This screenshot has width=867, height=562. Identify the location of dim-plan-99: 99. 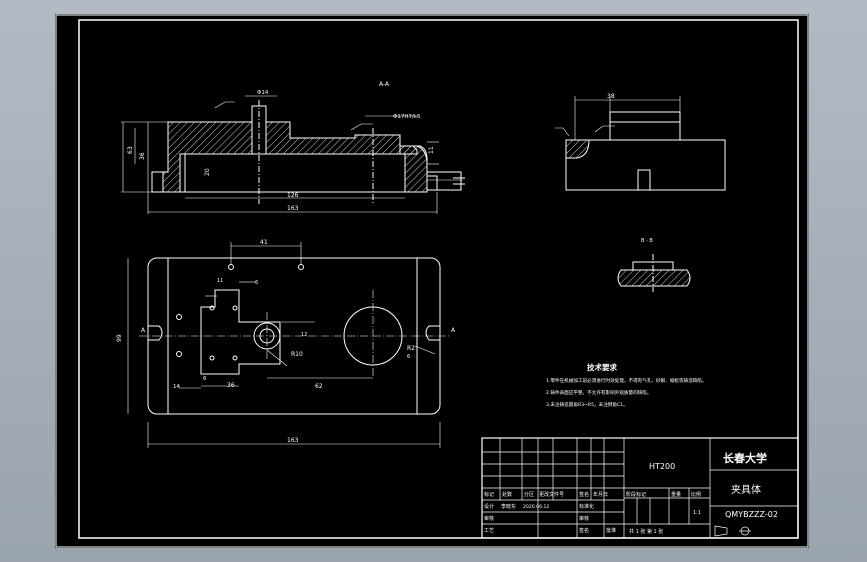
(119, 338).